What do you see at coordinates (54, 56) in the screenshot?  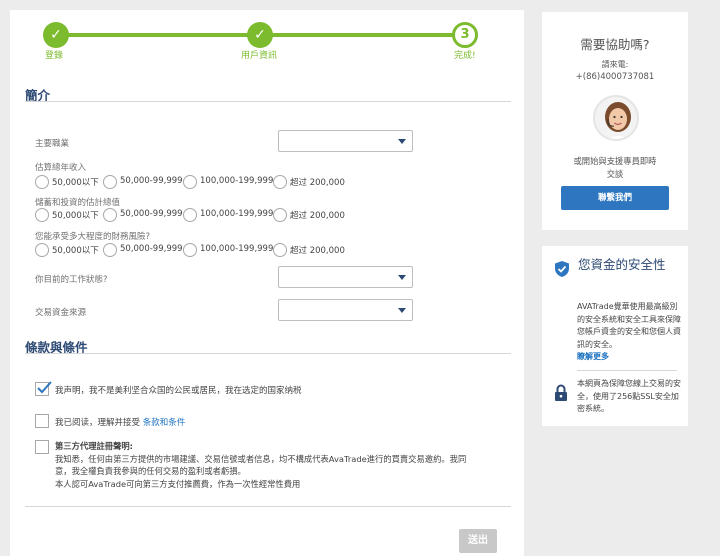 I see `step-1-label: 登錄` at bounding box center [54, 56].